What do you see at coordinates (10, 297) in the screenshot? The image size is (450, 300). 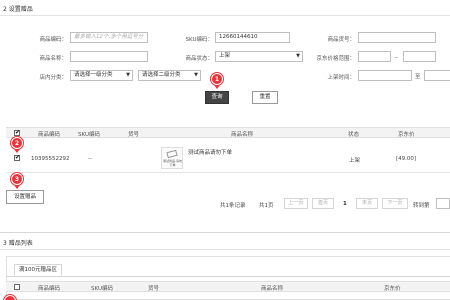 I see `marker-badge` at bounding box center [10, 297].